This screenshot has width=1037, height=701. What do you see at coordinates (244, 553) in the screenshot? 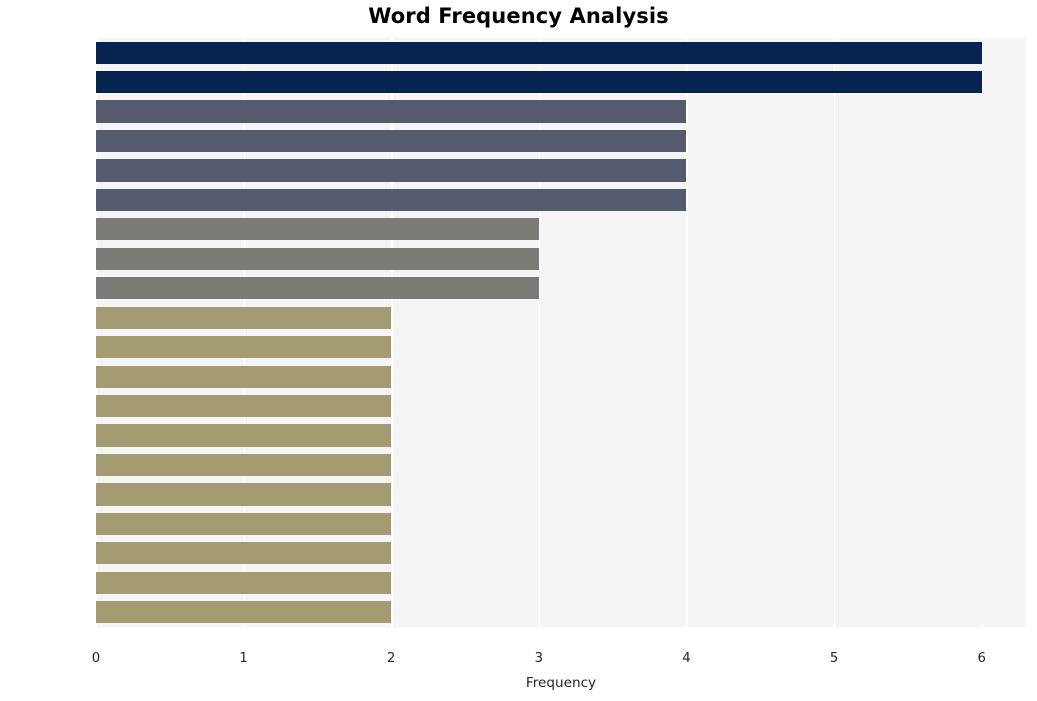
I see `bar-threat` at bounding box center [244, 553].